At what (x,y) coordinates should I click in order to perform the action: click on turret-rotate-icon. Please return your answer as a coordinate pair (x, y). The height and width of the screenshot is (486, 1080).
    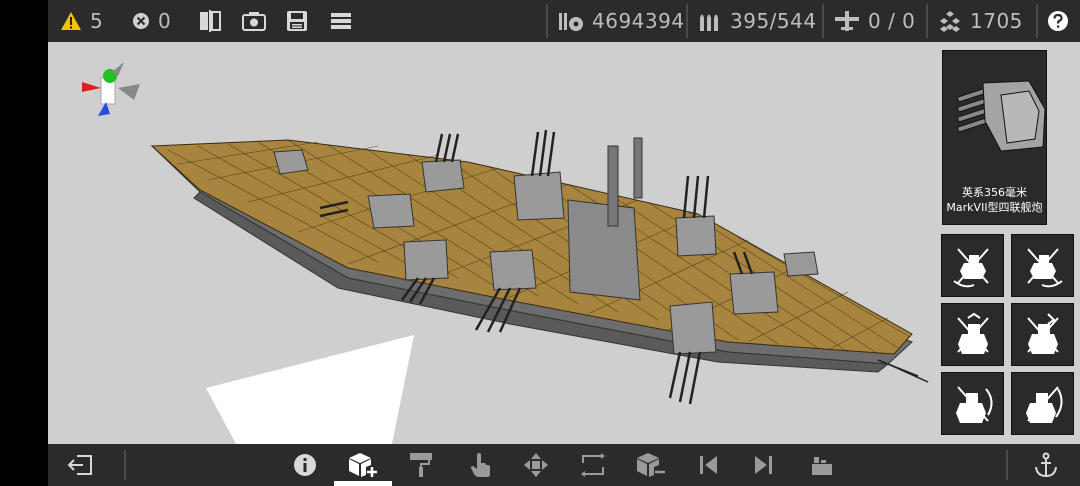
    Looking at the image, I should click on (970, 267).